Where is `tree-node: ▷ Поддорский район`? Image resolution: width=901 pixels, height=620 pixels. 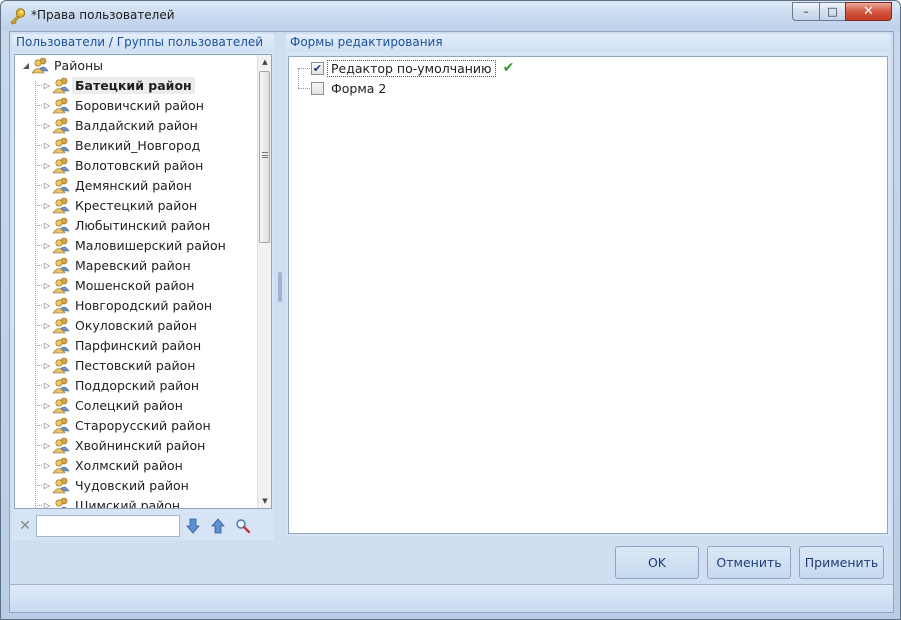 tree-node: ▷ Поддорский район is located at coordinates (136, 385).